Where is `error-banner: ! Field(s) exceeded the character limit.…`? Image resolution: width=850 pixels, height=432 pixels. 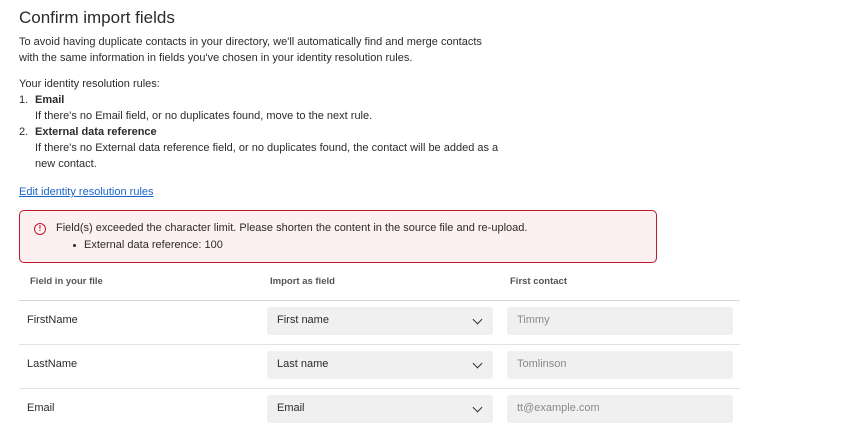
error-banner: ! Field(s) exceeded the character limit.… is located at coordinates (338, 236).